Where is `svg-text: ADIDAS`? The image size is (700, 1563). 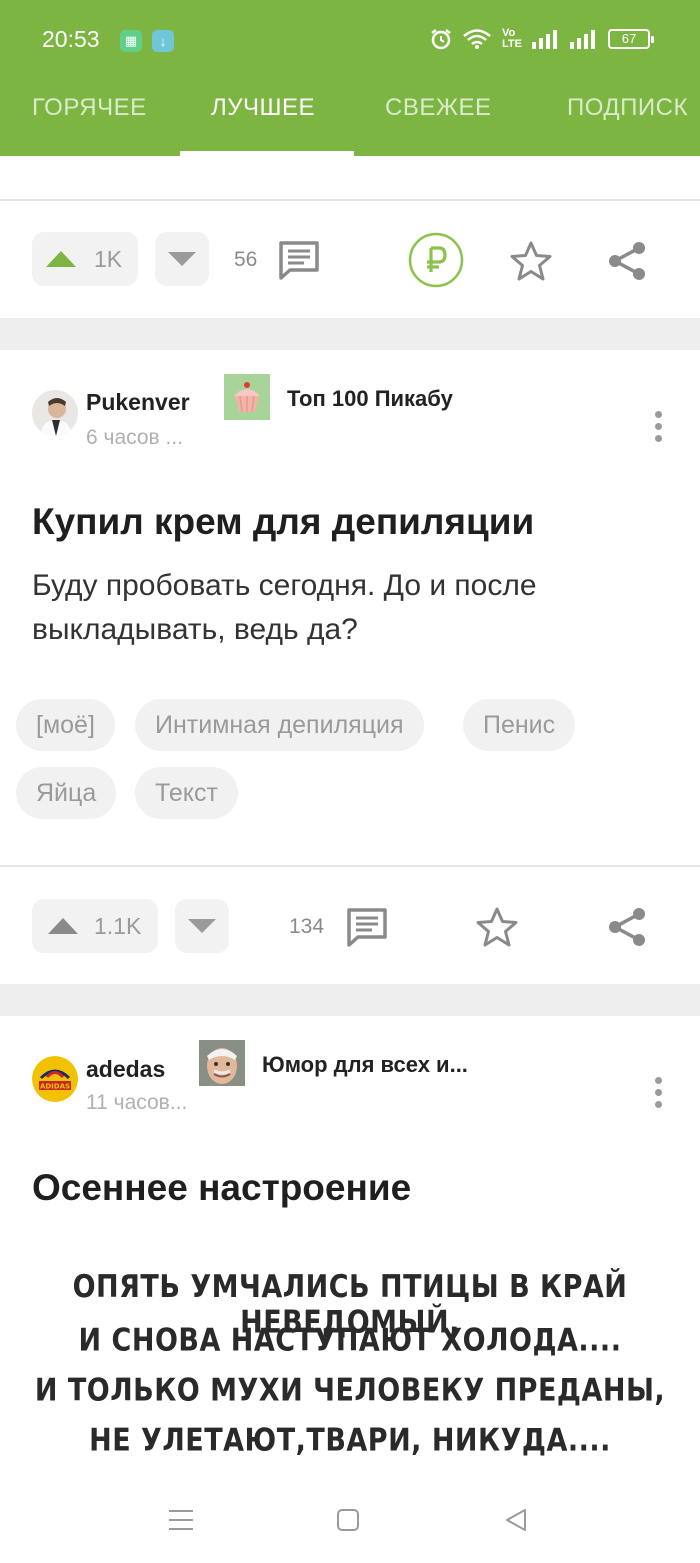 svg-text: ADIDAS is located at coordinates (55, 1087).